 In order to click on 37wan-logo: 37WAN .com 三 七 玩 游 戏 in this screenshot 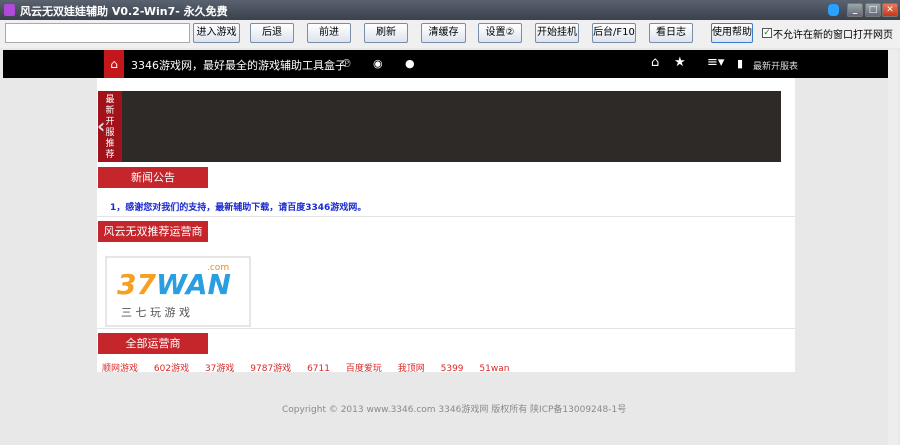, I will do `click(178, 291)`.